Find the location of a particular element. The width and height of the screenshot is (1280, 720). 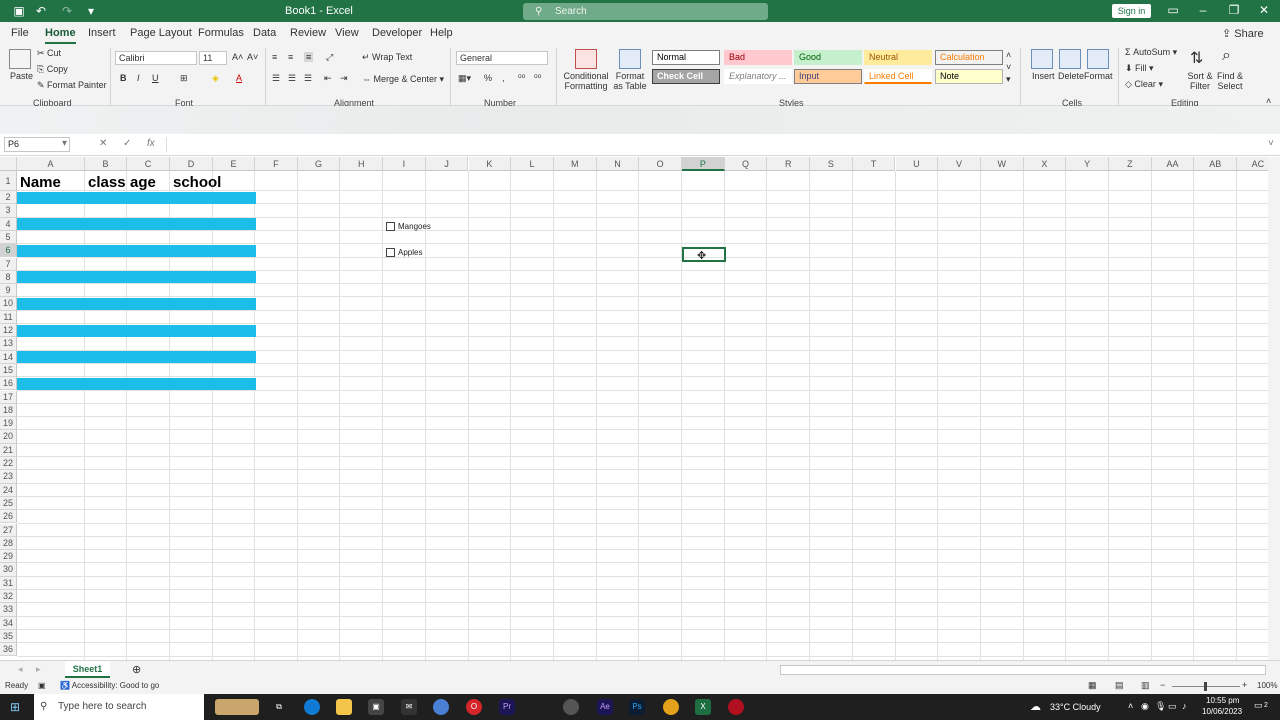

column-header-e: E is located at coordinates (234, 164).